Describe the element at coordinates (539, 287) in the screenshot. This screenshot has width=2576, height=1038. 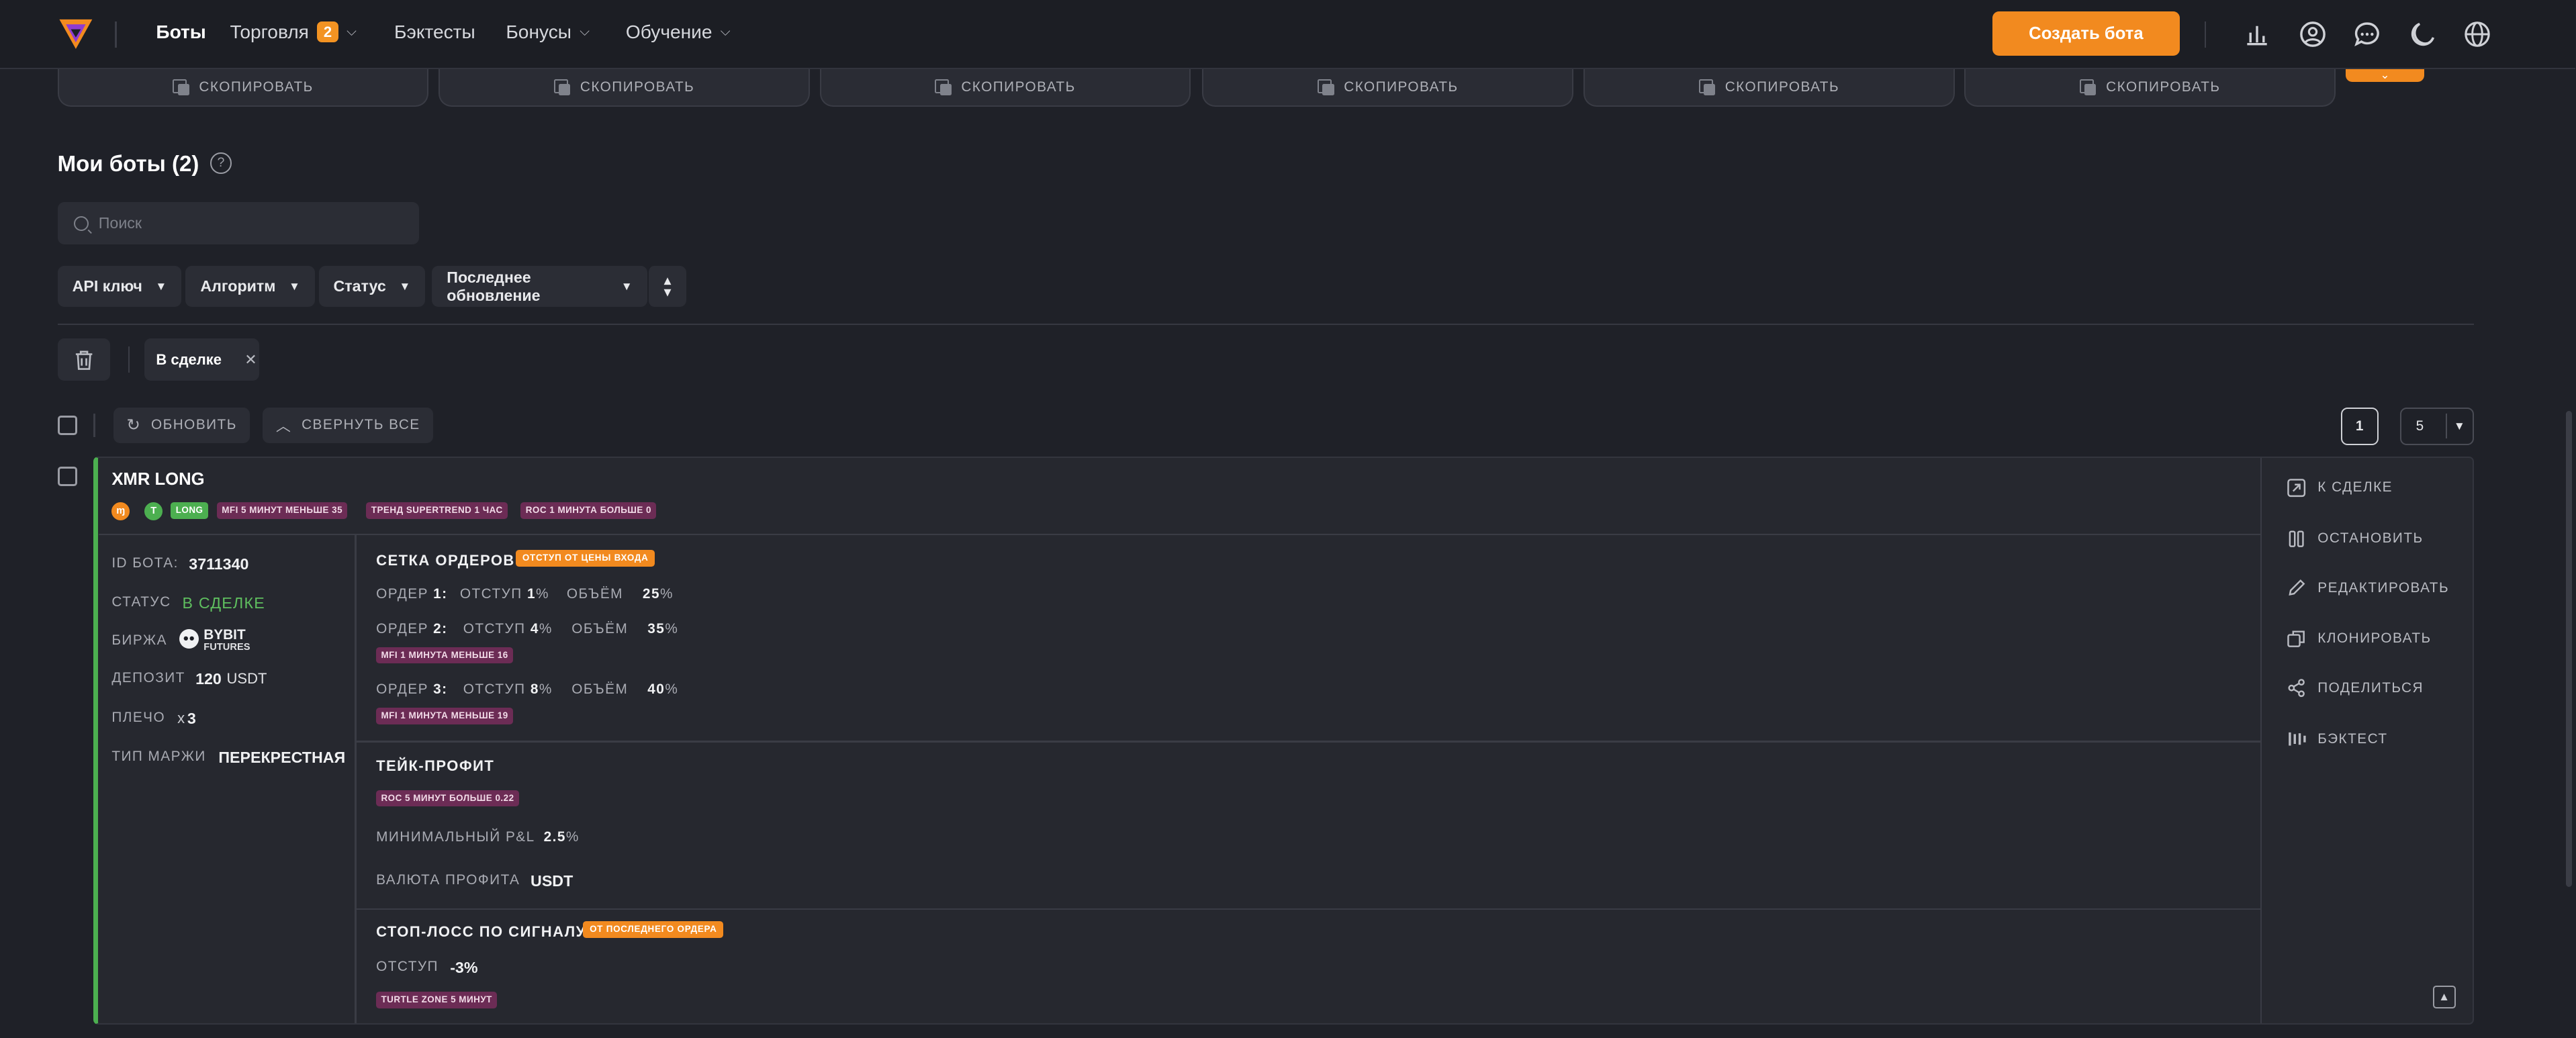
I see `sort-select: Последнее обновление ▼` at that location.